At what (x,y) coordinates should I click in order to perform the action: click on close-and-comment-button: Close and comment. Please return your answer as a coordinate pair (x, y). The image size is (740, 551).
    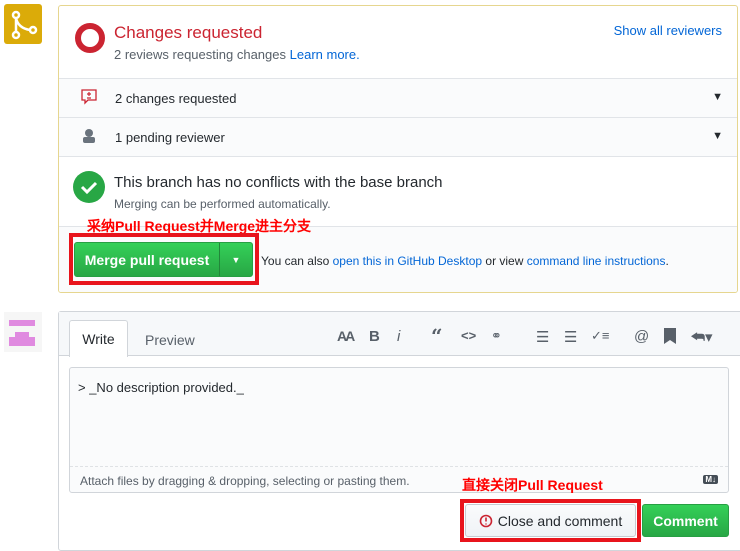
    Looking at the image, I should click on (550, 520).